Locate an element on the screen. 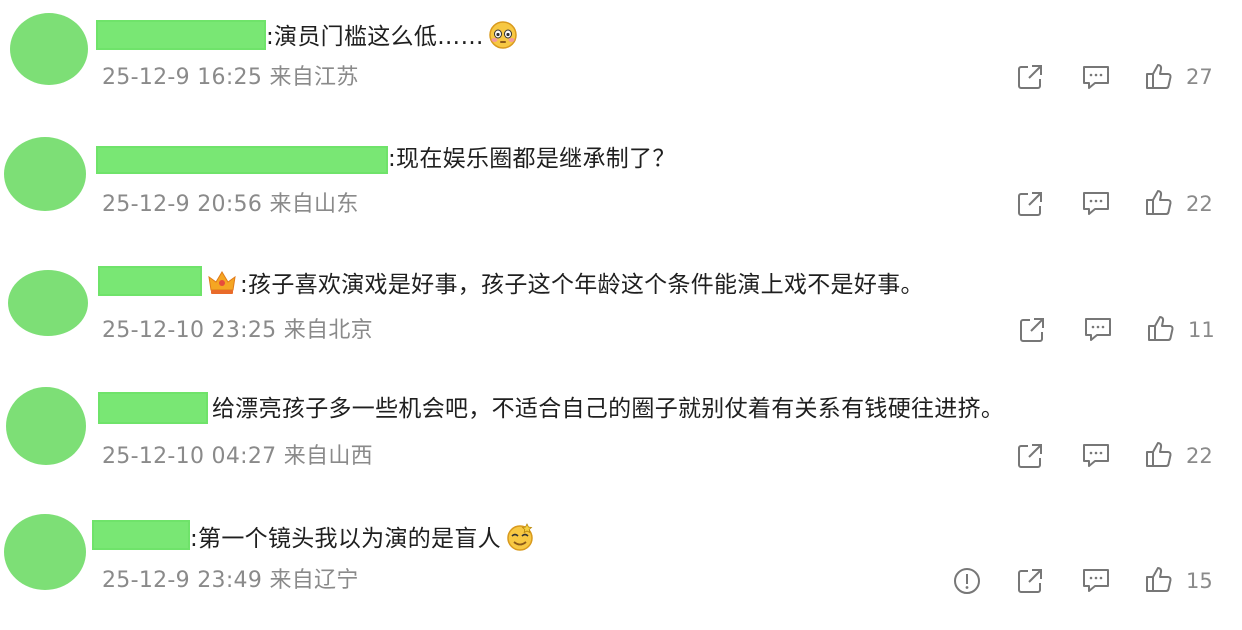 The image size is (1242, 630). comment-text: 给漂亮孩子多一些机会吧，不适合自己的圈子就别仗着有关系有钱硬往进挤。 is located at coordinates (608, 409).